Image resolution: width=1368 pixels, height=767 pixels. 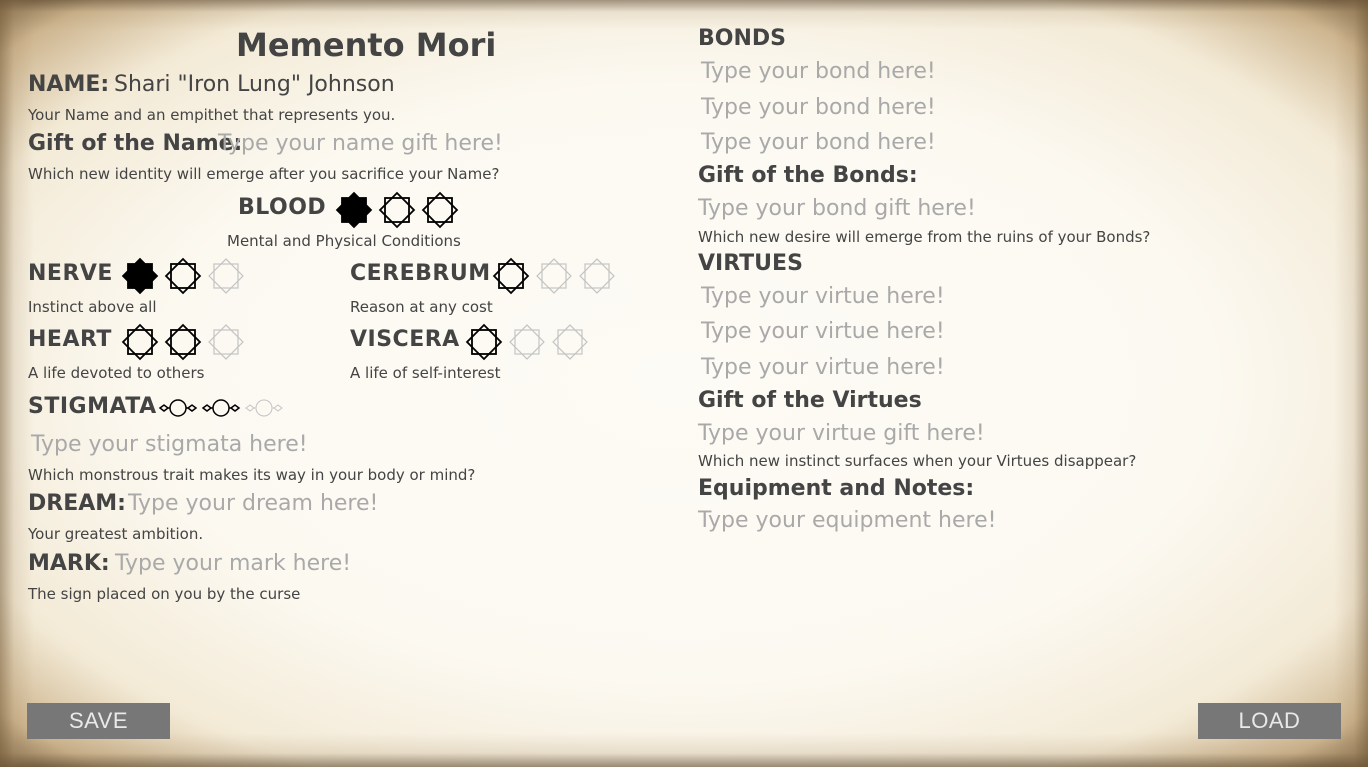 I want to click on cerebrum-hint: Reason at any cost, so click(x=421, y=307).